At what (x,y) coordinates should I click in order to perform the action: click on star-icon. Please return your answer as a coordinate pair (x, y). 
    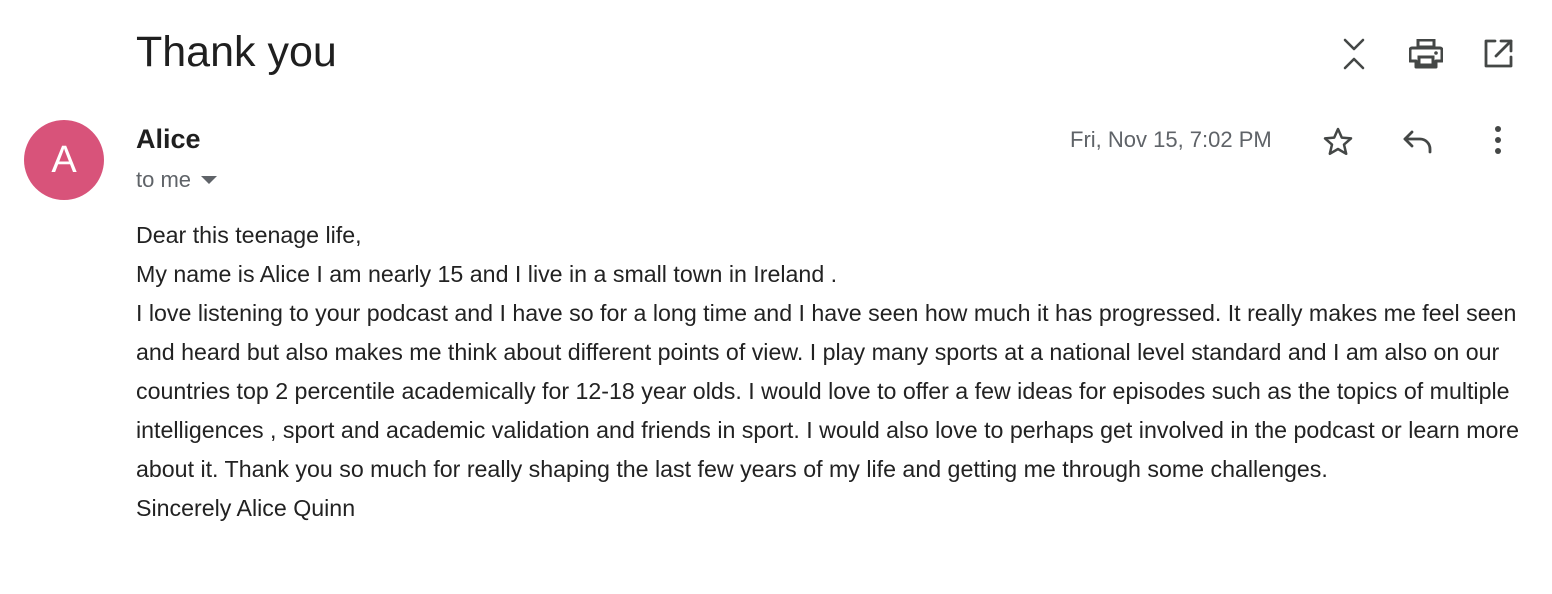
    Looking at the image, I should click on (1338, 142).